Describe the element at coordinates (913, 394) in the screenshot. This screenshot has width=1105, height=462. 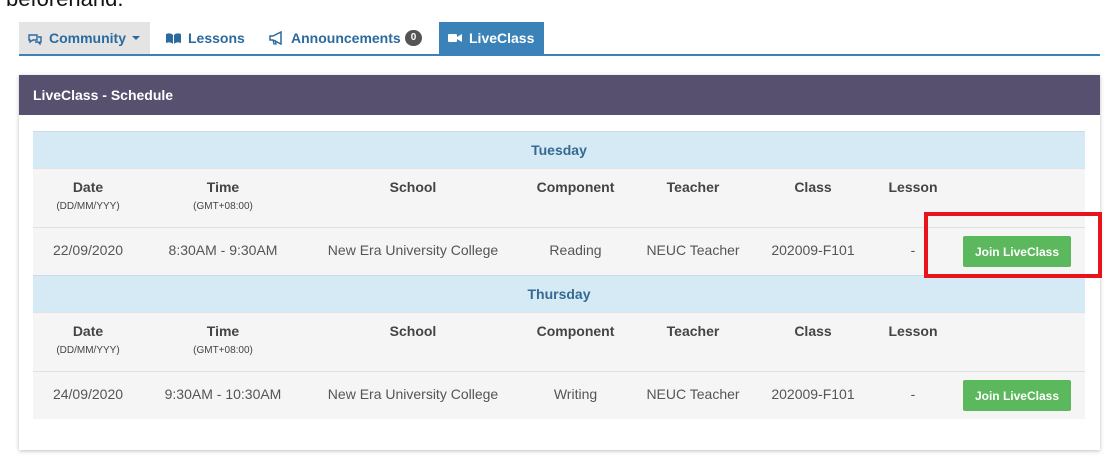
I see `cell-lesson: -` at that location.